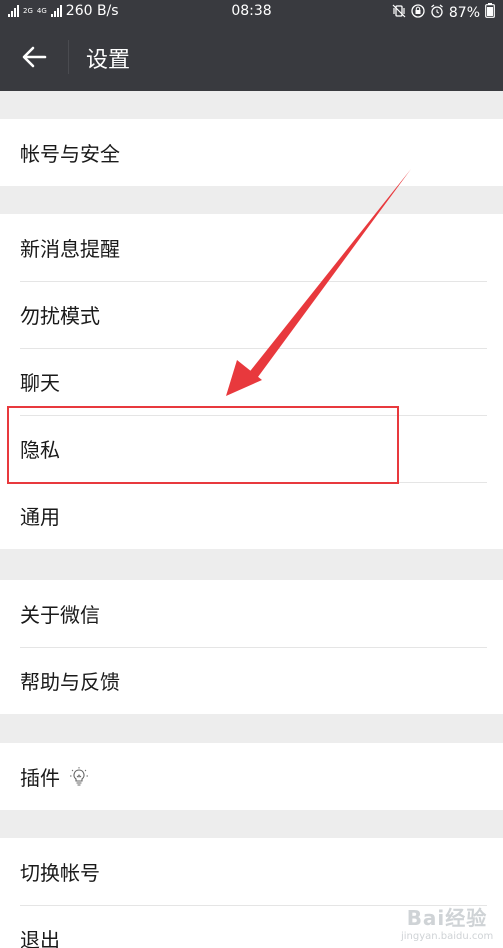 The height and width of the screenshot is (948, 503). What do you see at coordinates (60, 316) in the screenshot?
I see `settings-item-label: 勿扰模式` at bounding box center [60, 316].